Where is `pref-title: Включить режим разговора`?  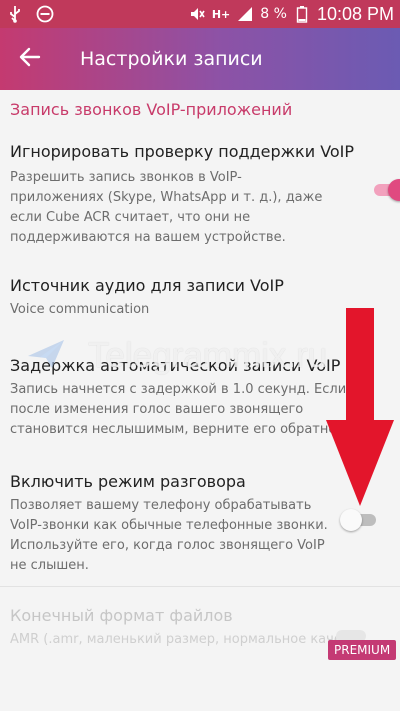 pref-title: Включить режим разговора is located at coordinates (128, 481).